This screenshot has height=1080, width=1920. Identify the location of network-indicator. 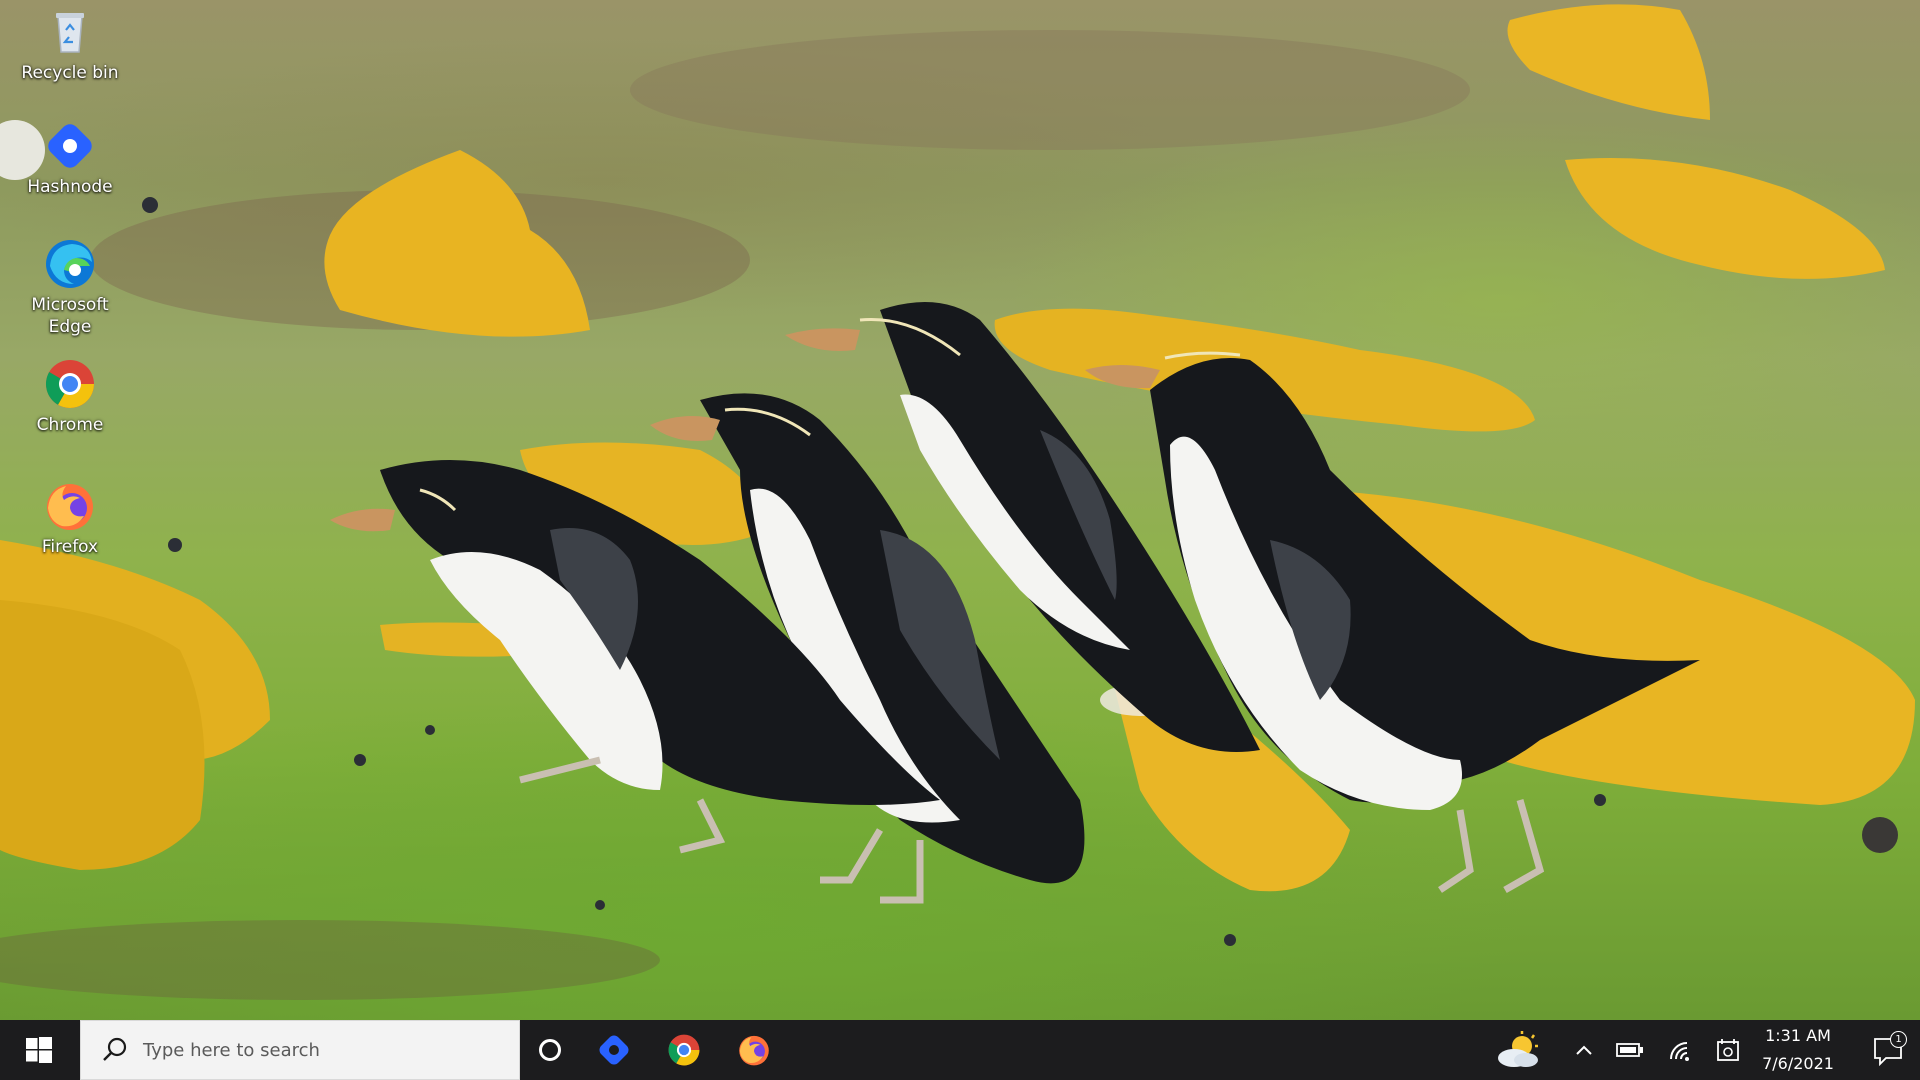
(1680, 1050).